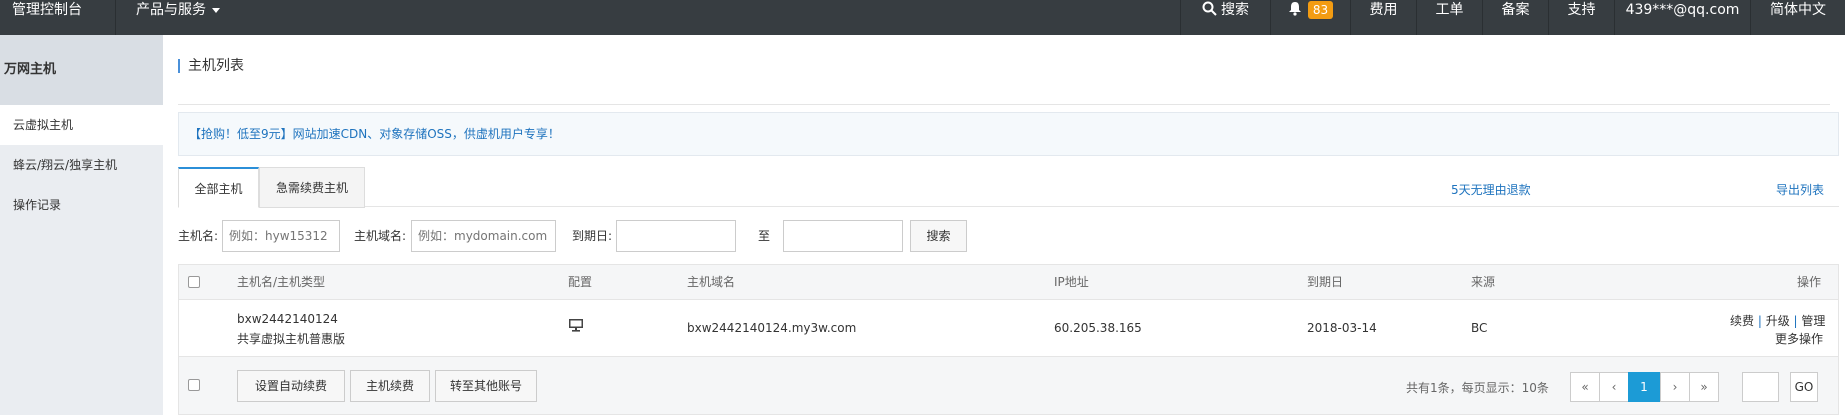  What do you see at coordinates (216, 10) in the screenshot?
I see `caret-down-icon` at bounding box center [216, 10].